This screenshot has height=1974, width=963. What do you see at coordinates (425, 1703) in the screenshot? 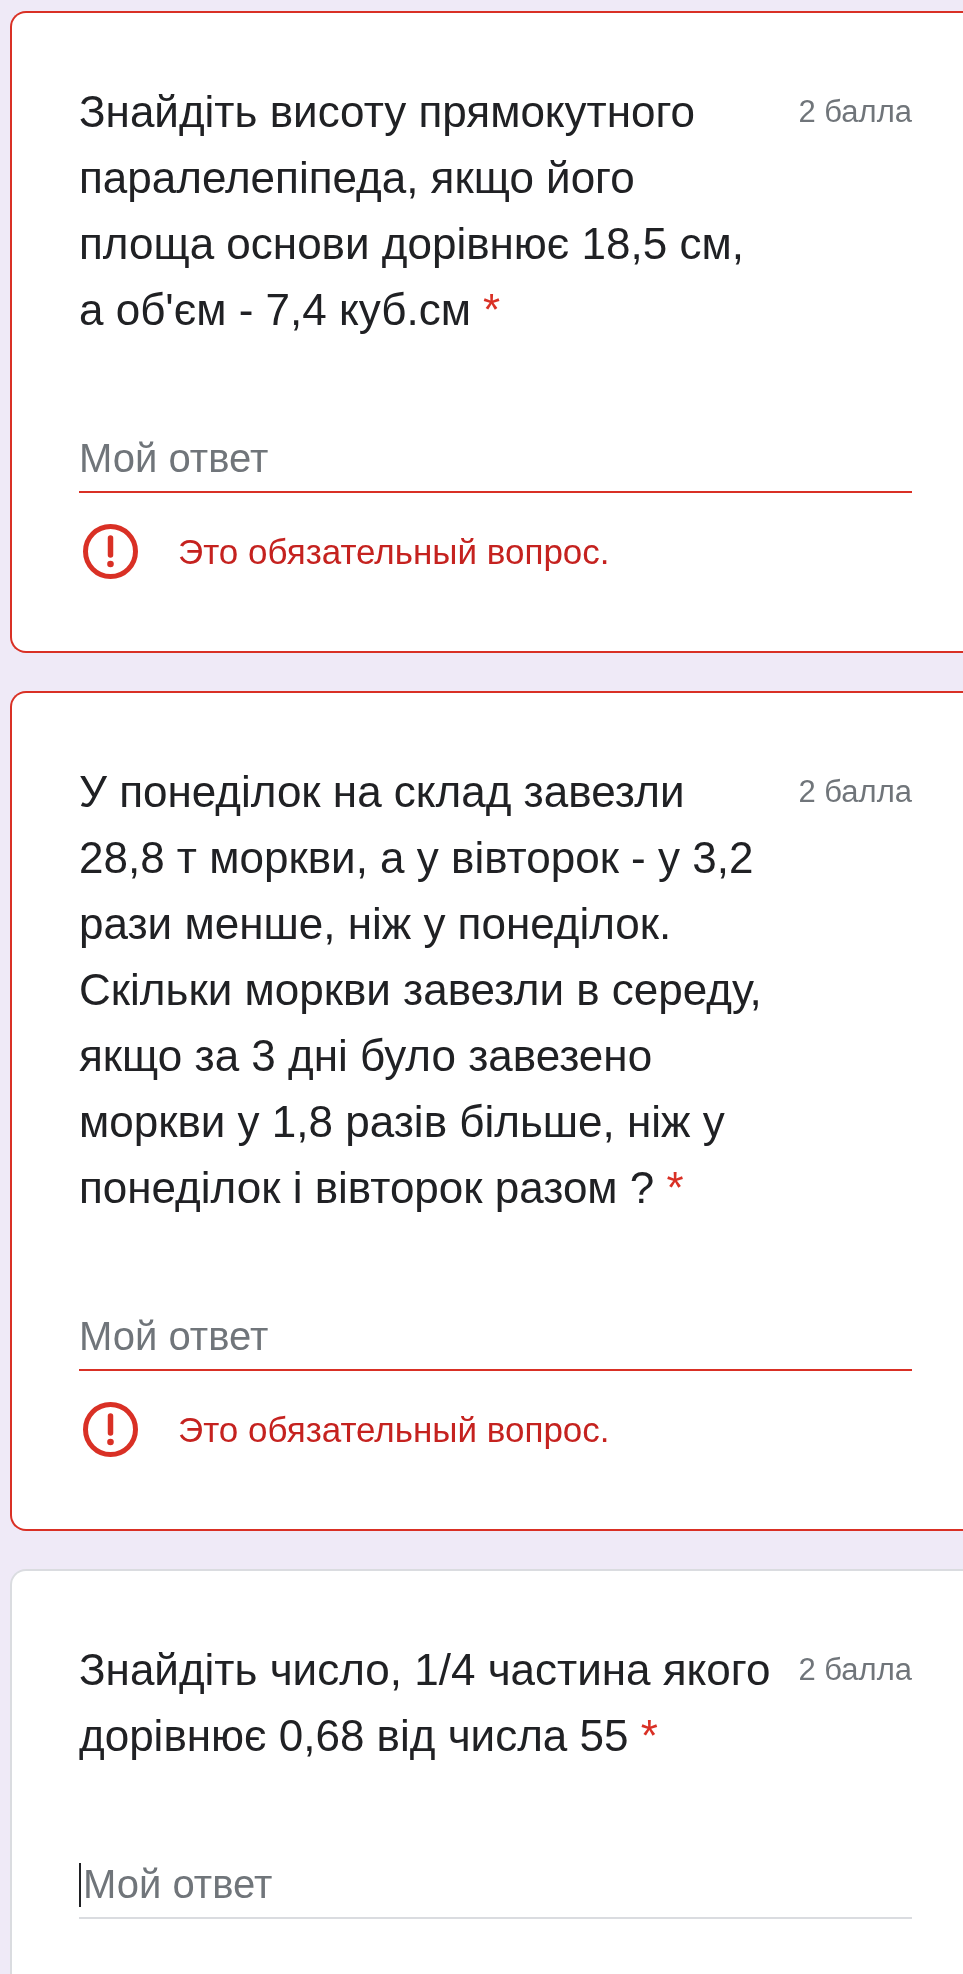
I see `question-text: Знайдіть число, 1/4 частина якого дорівнює 0,68 від числа 55 *` at bounding box center [425, 1703].